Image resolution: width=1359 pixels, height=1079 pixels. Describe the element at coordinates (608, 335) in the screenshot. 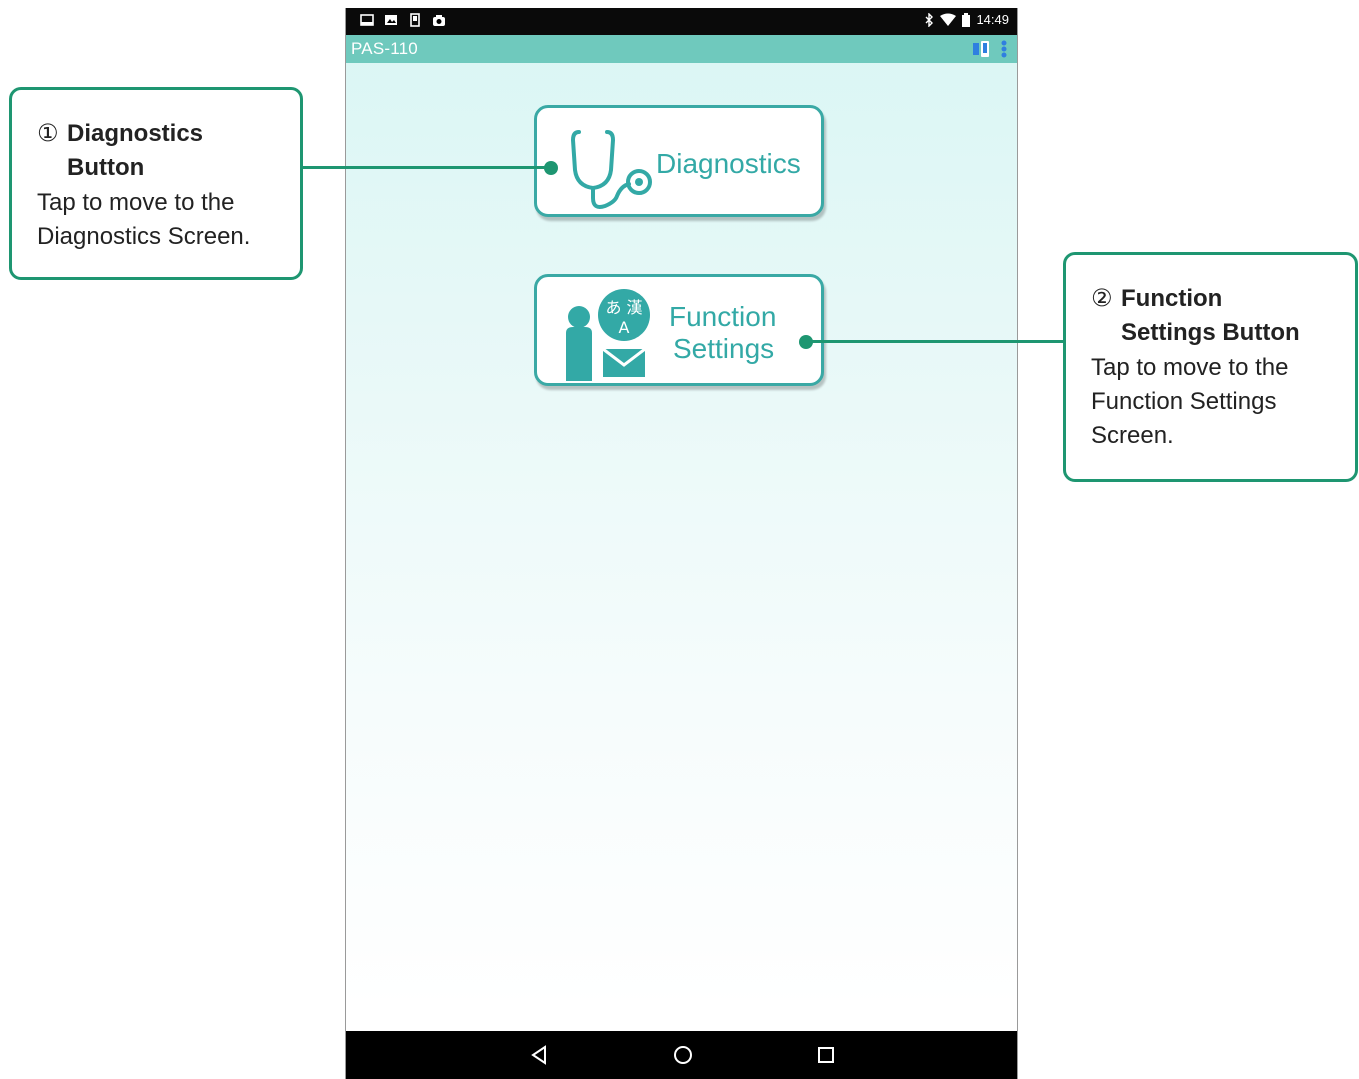

I see `person-language-mail-icon: あ 漢 A` at that location.